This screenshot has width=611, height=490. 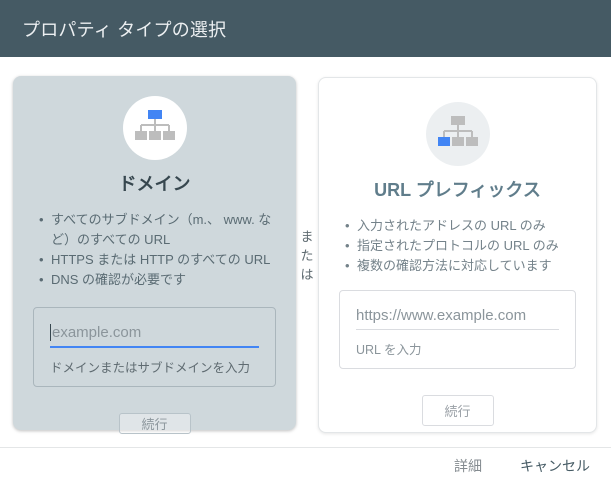 What do you see at coordinates (459, 266) in the screenshot?
I see `bullet-item: 複数の確認方法に対応しています` at bounding box center [459, 266].